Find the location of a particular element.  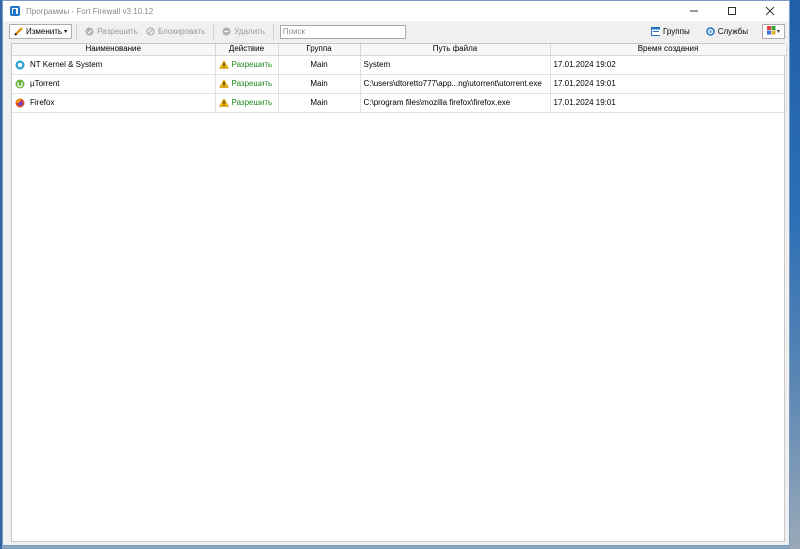

edit-button: Изменить ▾ is located at coordinates (41, 31).